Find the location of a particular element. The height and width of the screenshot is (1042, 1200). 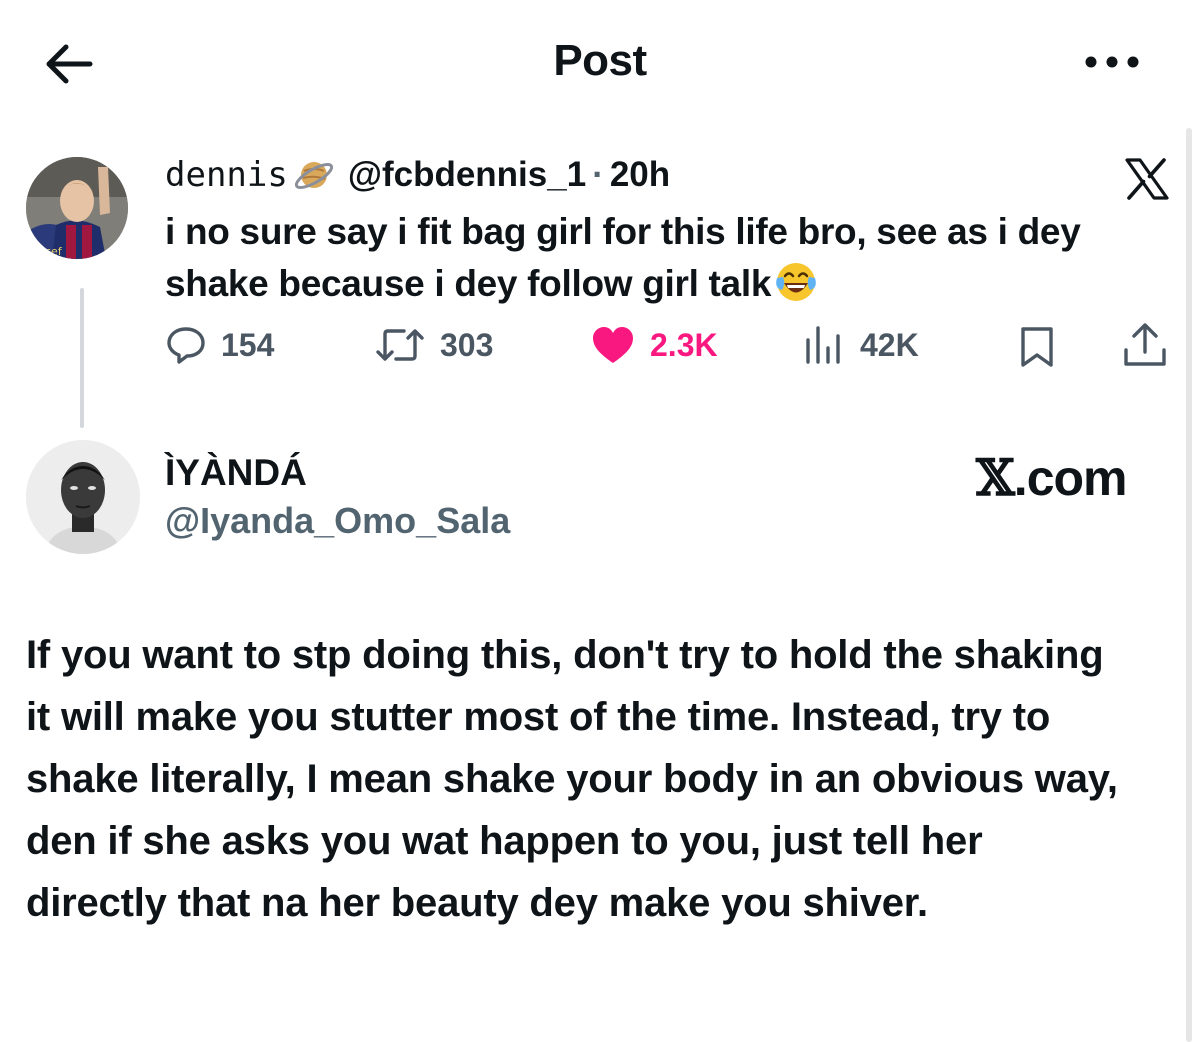

x-com-watermark: 𝕏.com is located at coordinates (1051, 477).